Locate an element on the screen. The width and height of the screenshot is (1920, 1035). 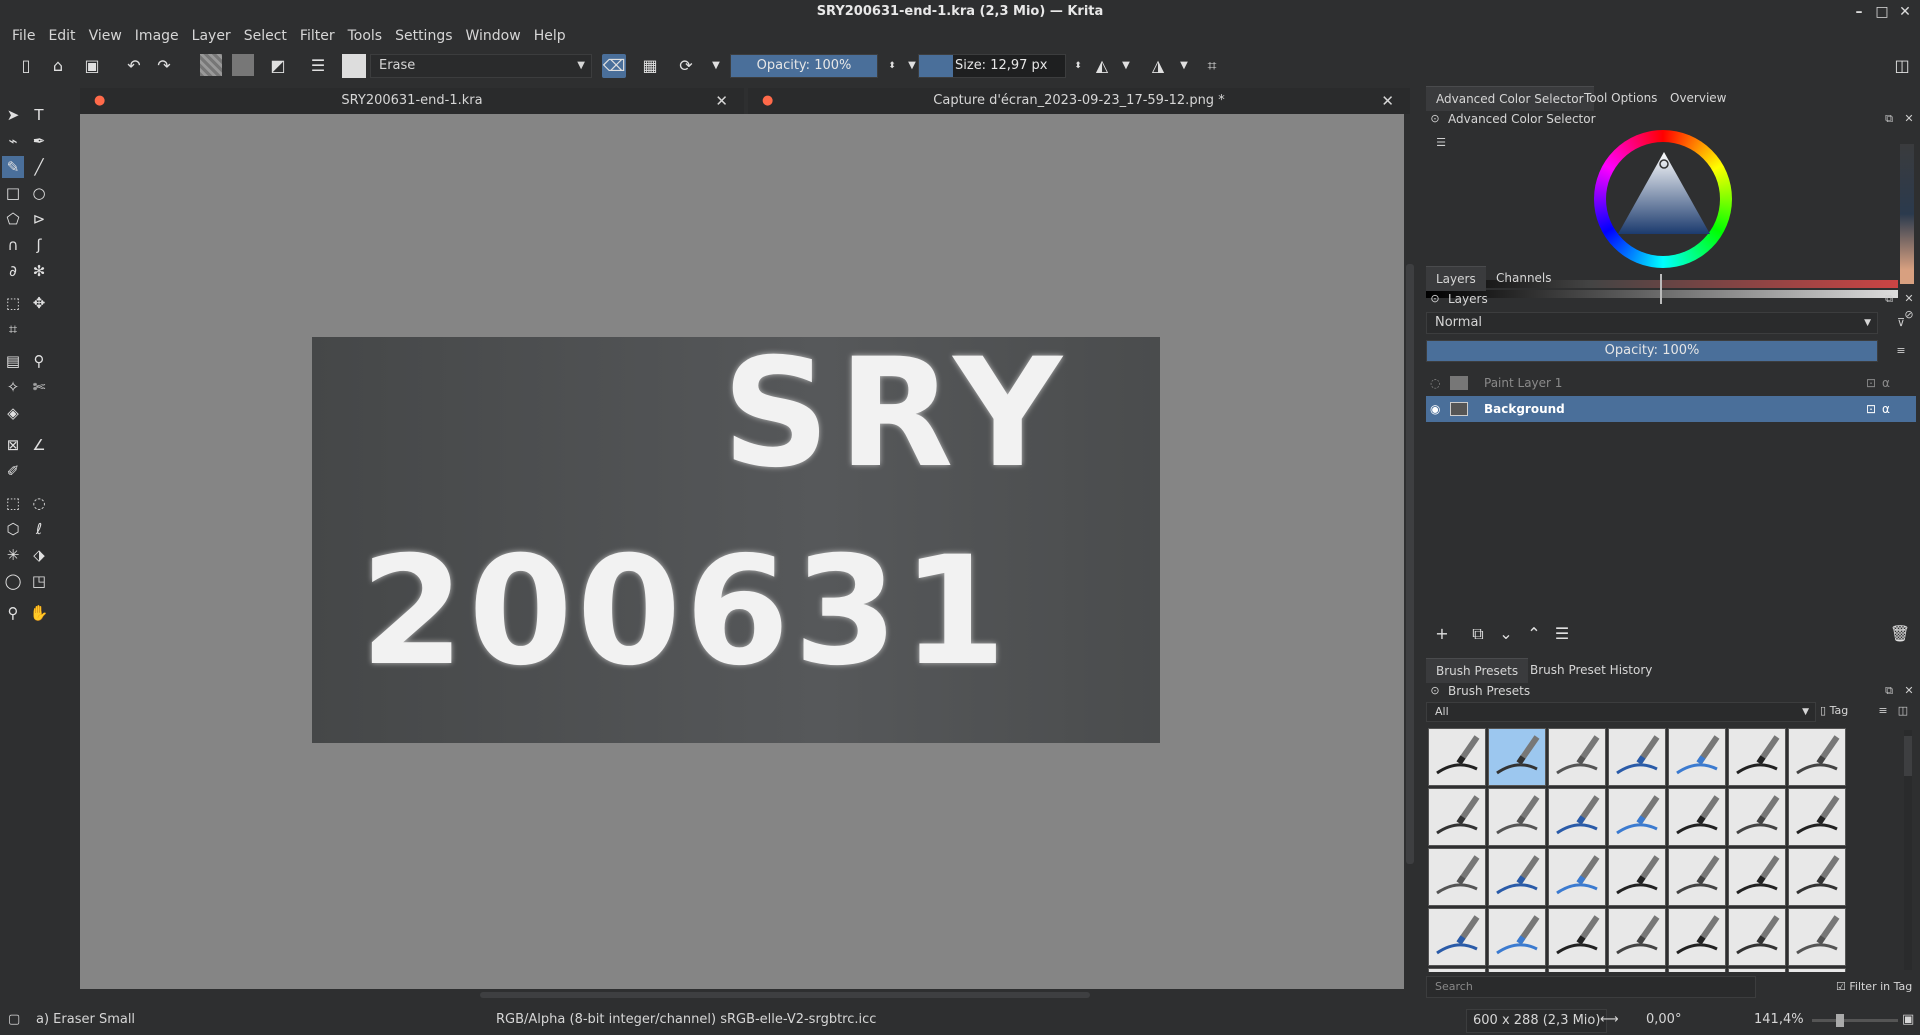
visibility-off-icon: ◌ is located at coordinates (1435, 383).